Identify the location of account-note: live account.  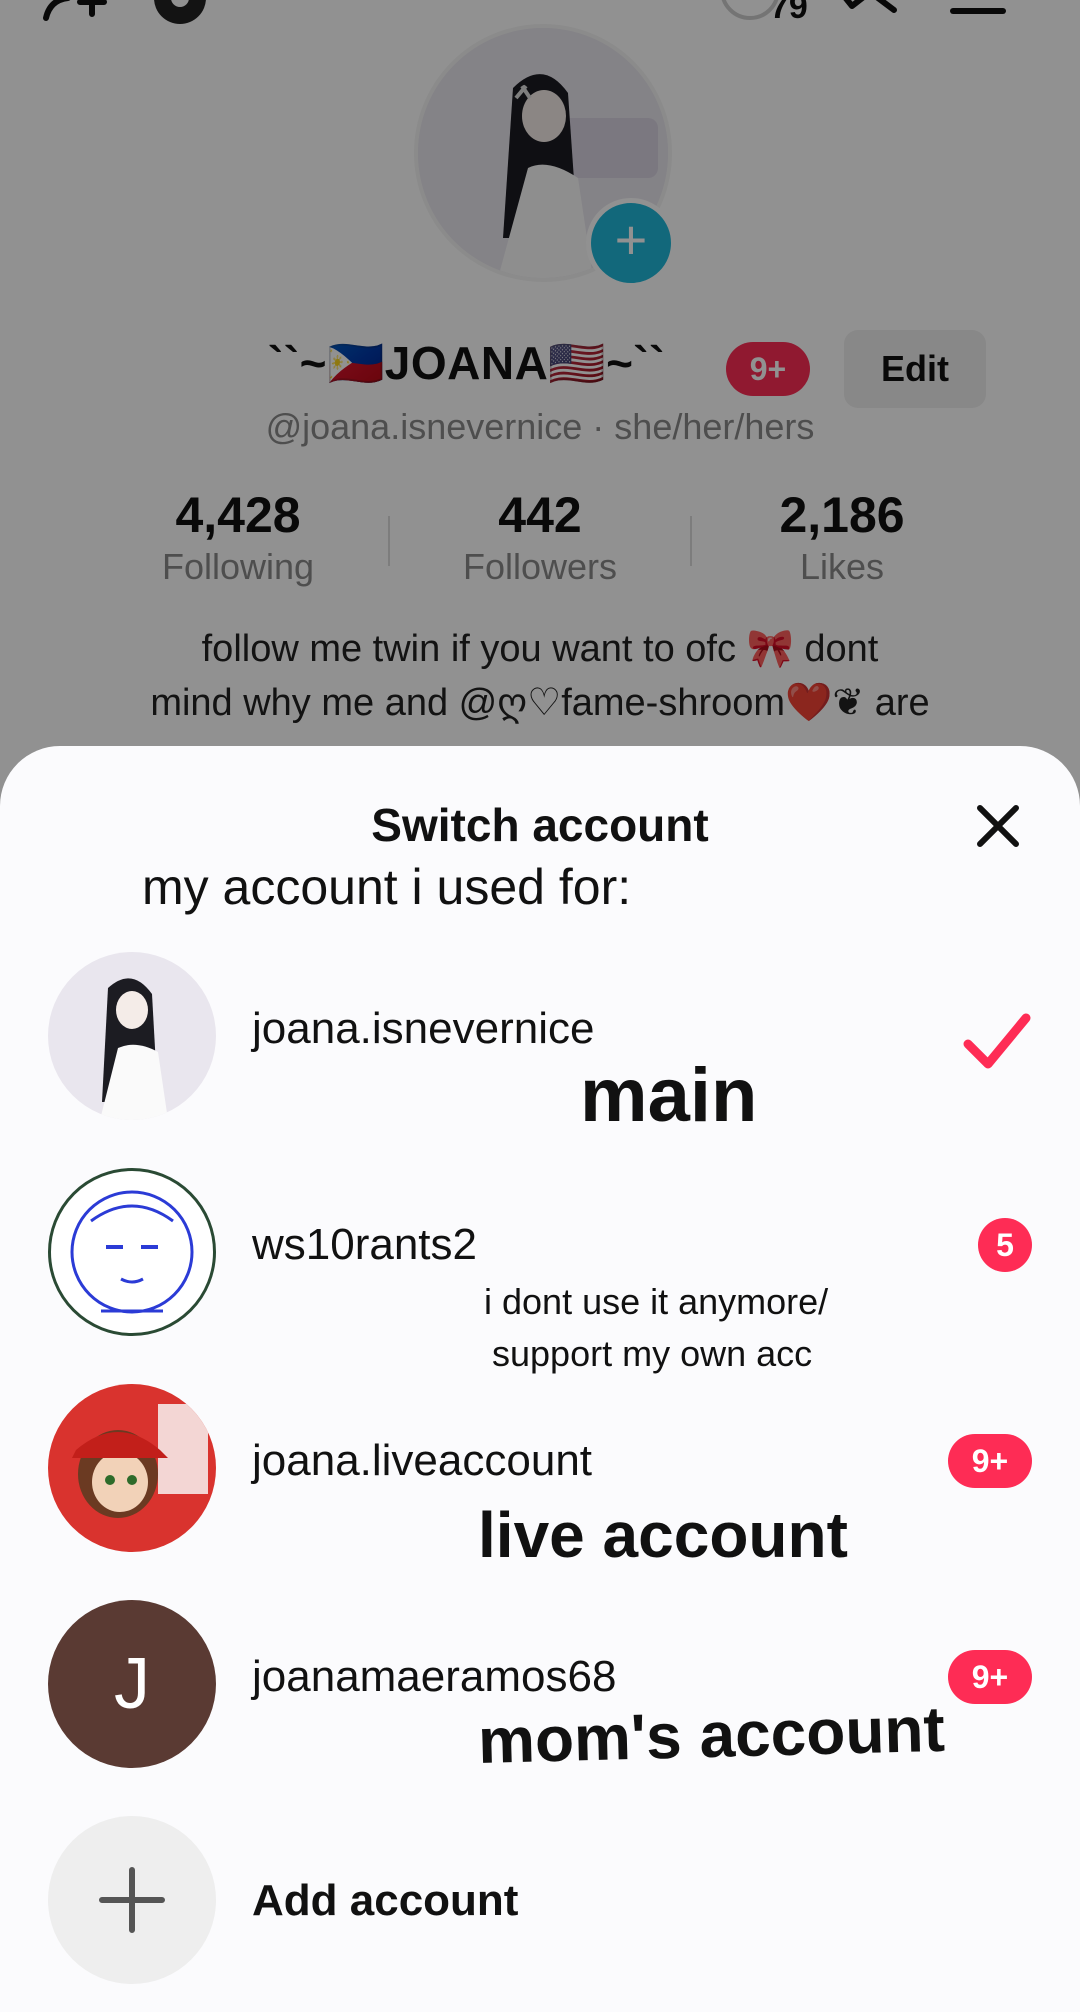
(663, 1535).